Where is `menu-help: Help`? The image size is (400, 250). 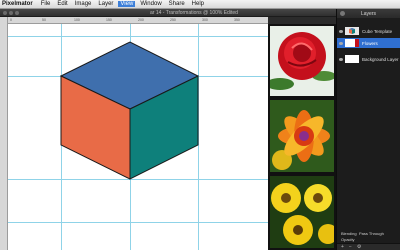
menu-help: Help is located at coordinates (198, 4).